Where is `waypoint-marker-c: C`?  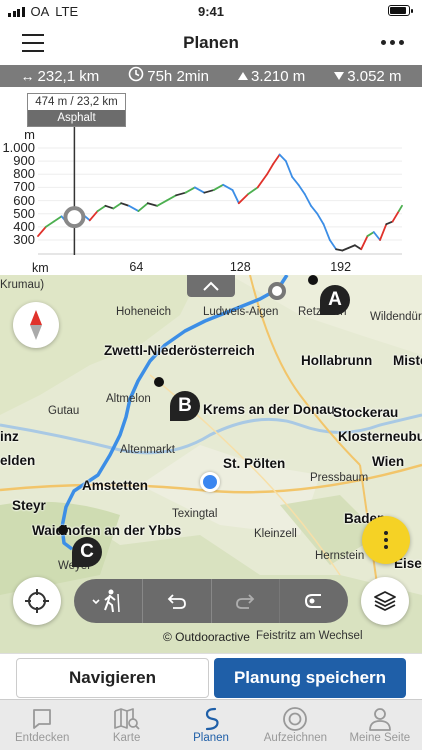 waypoint-marker-c: C is located at coordinates (87, 552).